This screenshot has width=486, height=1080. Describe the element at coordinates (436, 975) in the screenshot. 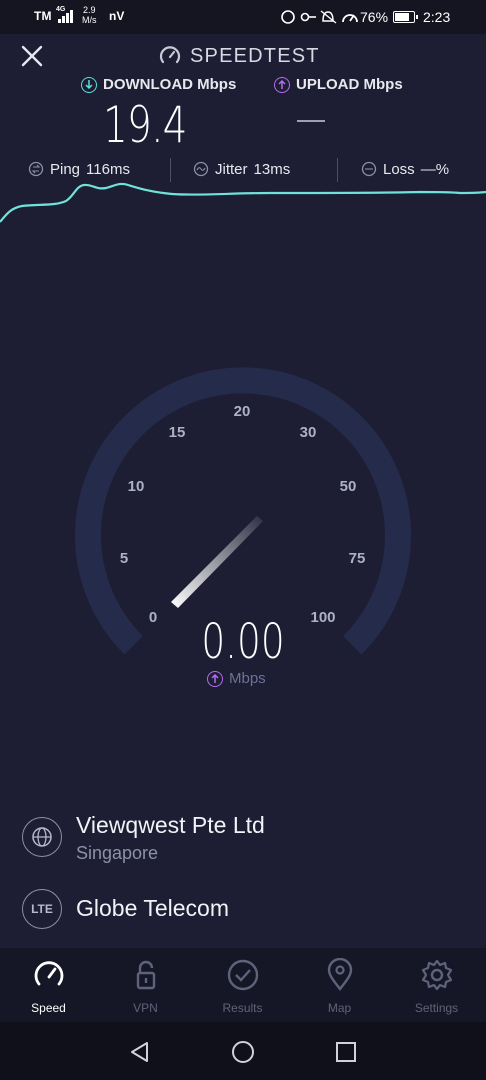

I see `gear-icon` at that location.